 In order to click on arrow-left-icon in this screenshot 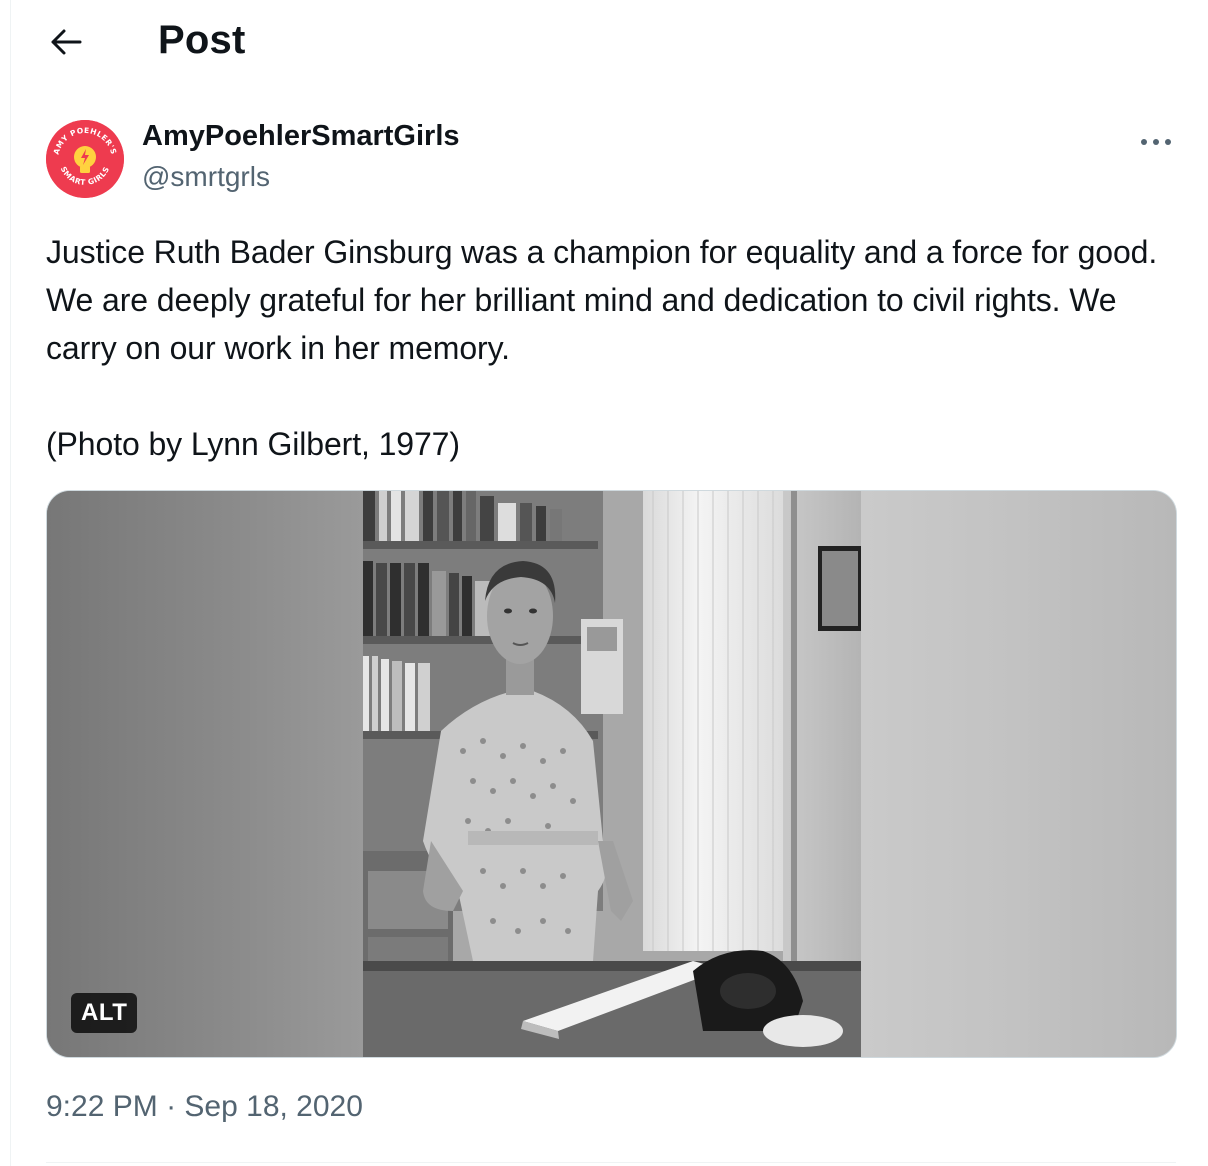, I will do `click(66, 42)`.